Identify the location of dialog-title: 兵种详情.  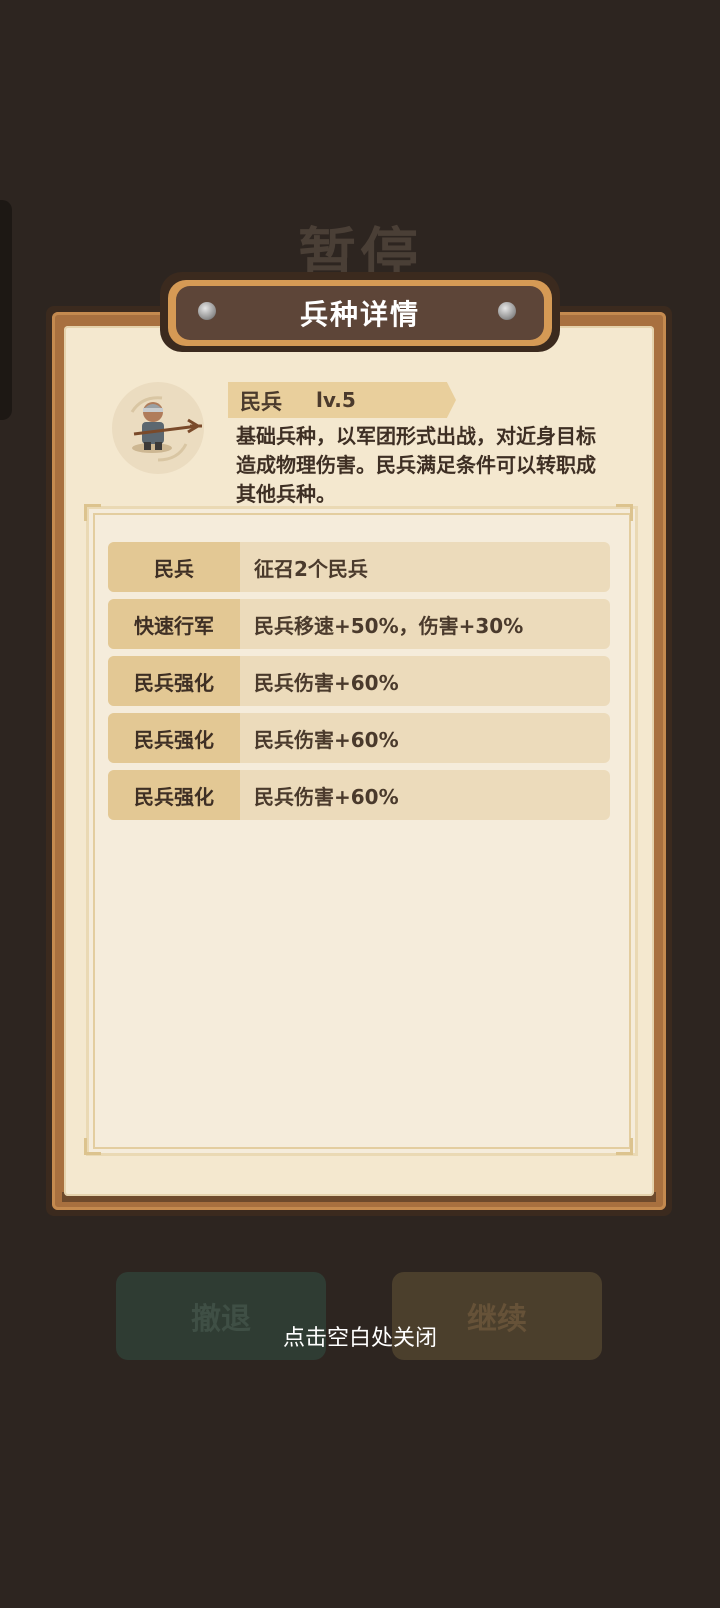
(360, 313).